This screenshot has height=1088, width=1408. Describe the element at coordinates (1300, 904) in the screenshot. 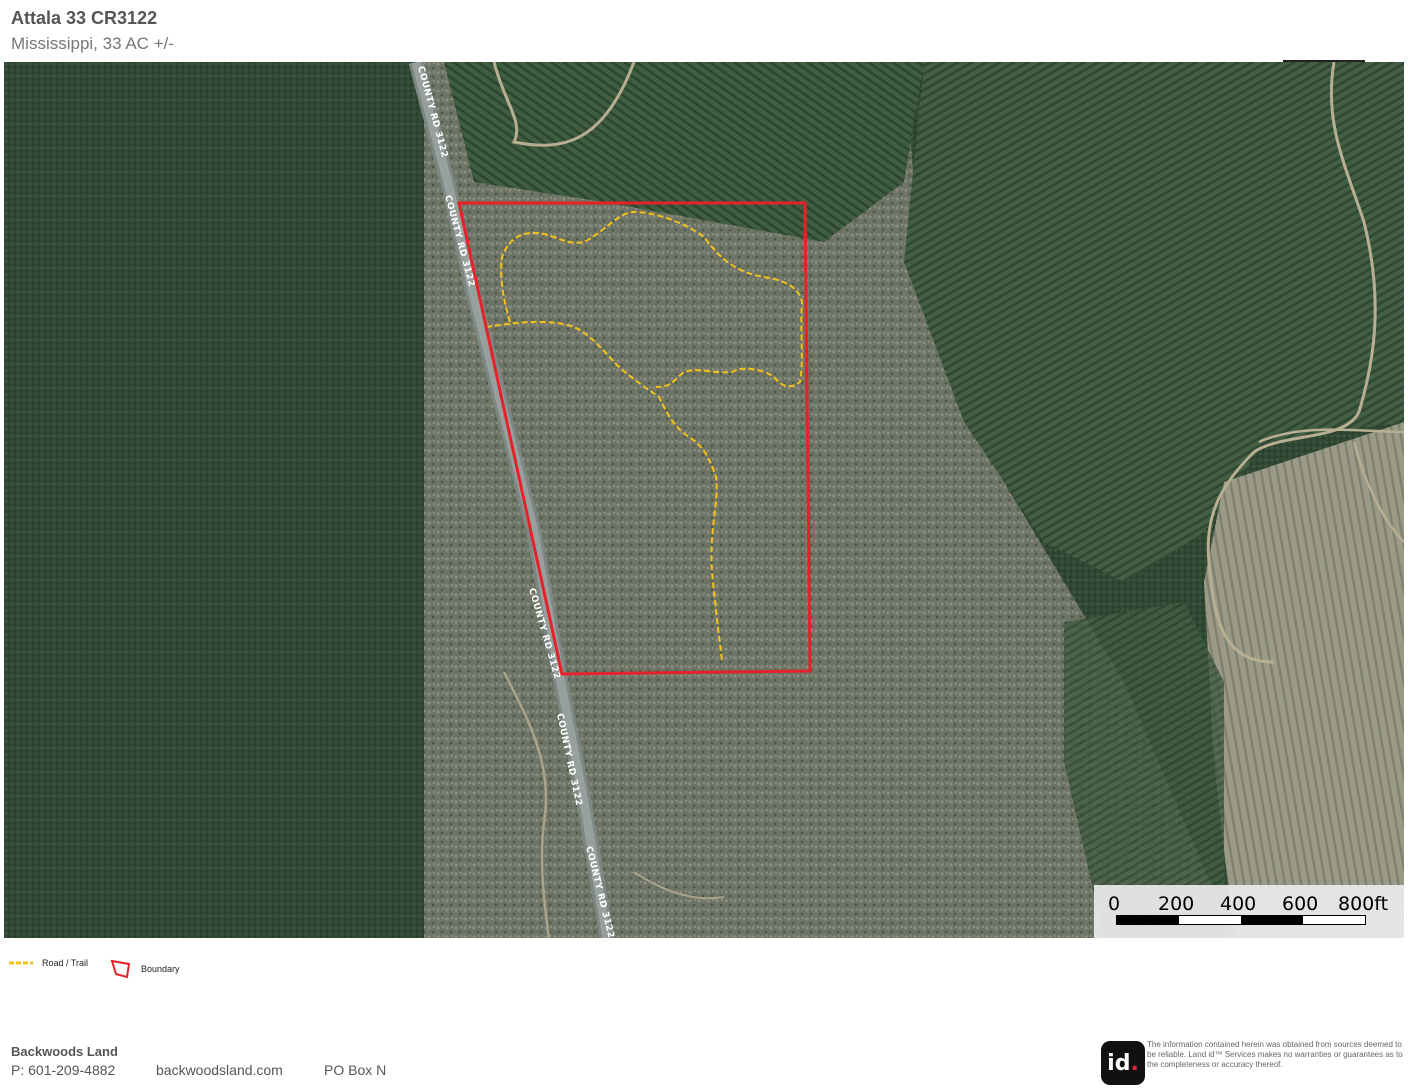

I see `scale-label: 600` at that location.